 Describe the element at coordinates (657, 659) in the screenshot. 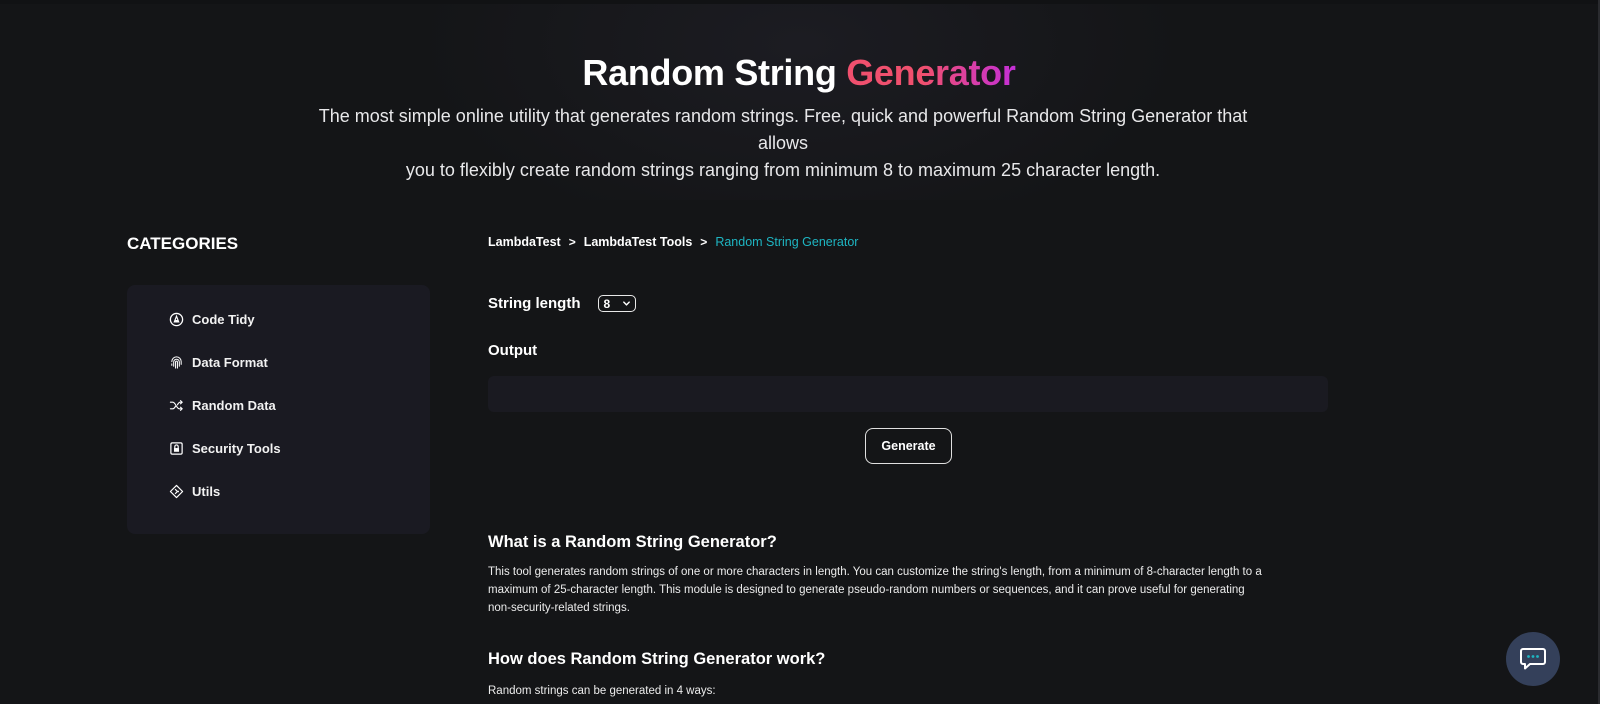

I see `section-heading-how-works: How does Random String Generator work?` at that location.